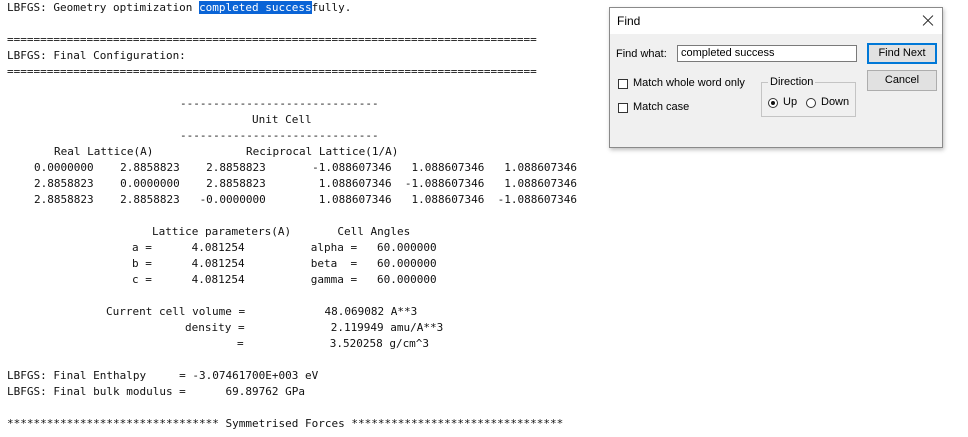 Image resolution: width=968 pixels, height=437 pixels. Describe the element at coordinates (641, 54) in the screenshot. I see `find-what-label: Find what:` at that location.